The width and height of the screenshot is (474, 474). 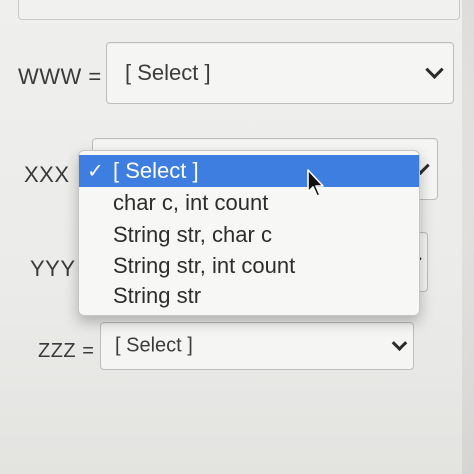 I want to click on zzz-select-value: [ Select ], so click(x=154, y=345).